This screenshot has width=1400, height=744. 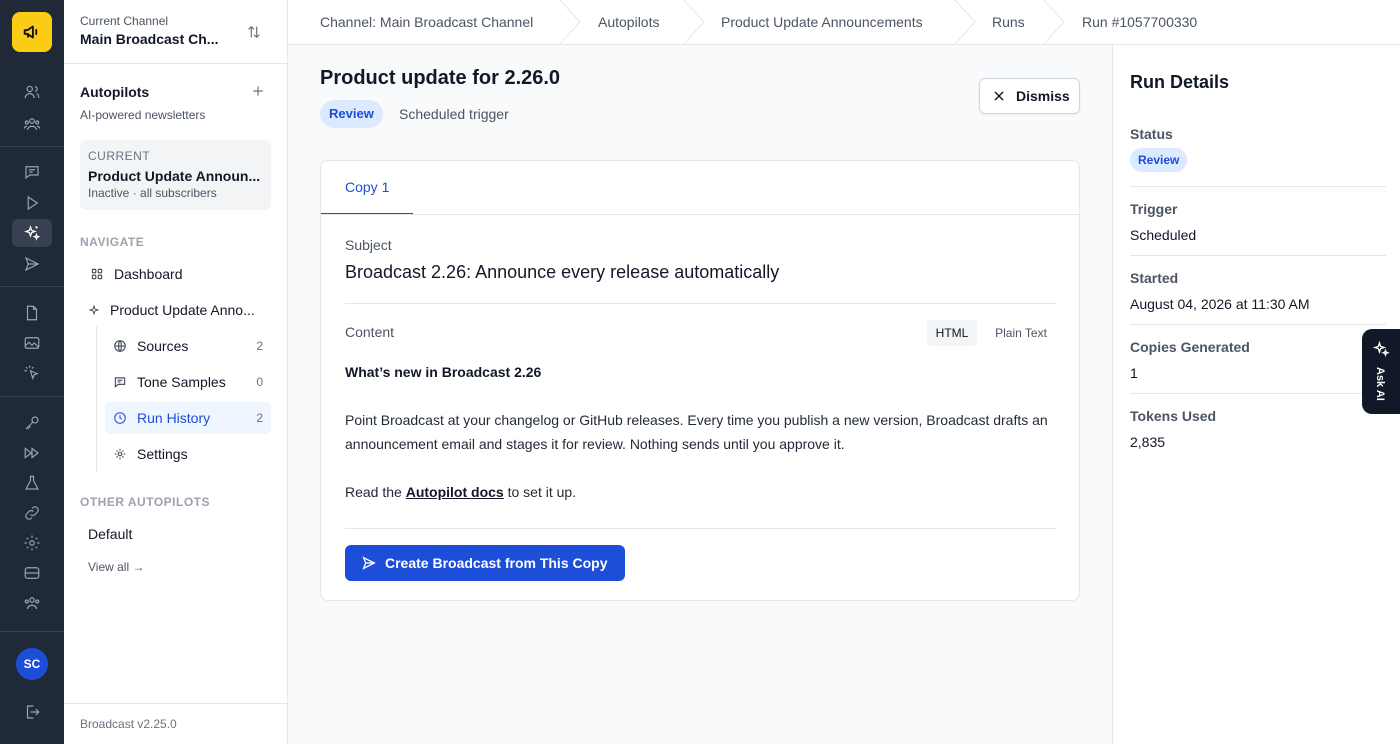 What do you see at coordinates (32, 203) in the screenshot?
I see `play-icon` at bounding box center [32, 203].